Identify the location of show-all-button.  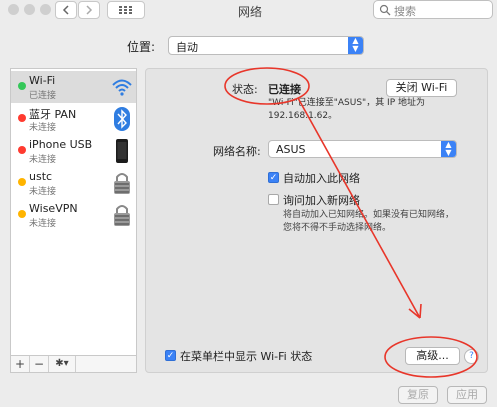
(126, 10).